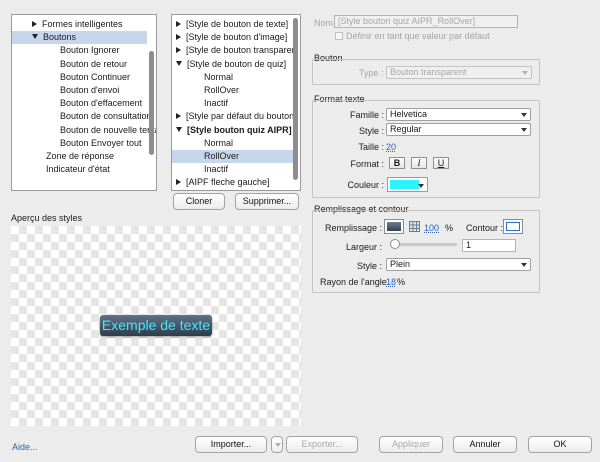 The height and width of the screenshot is (462, 600). Describe the element at coordinates (237, 63) in the screenshot. I see `style-list-item-label: [Style de bouton de quiz]` at that location.